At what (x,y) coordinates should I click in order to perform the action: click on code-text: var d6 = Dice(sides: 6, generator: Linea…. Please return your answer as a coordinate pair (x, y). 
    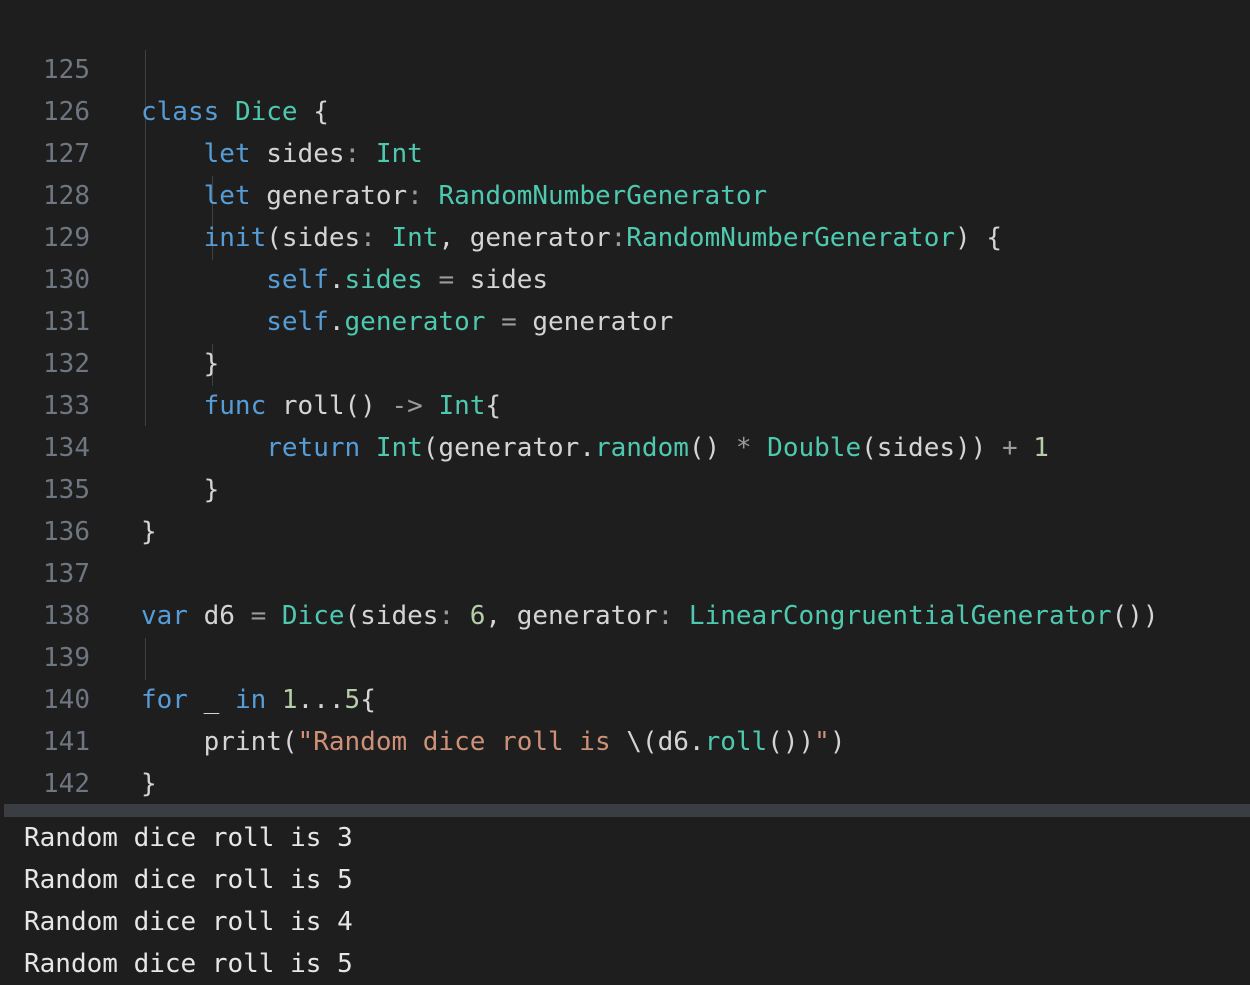
    Looking at the image, I should click on (650, 616).